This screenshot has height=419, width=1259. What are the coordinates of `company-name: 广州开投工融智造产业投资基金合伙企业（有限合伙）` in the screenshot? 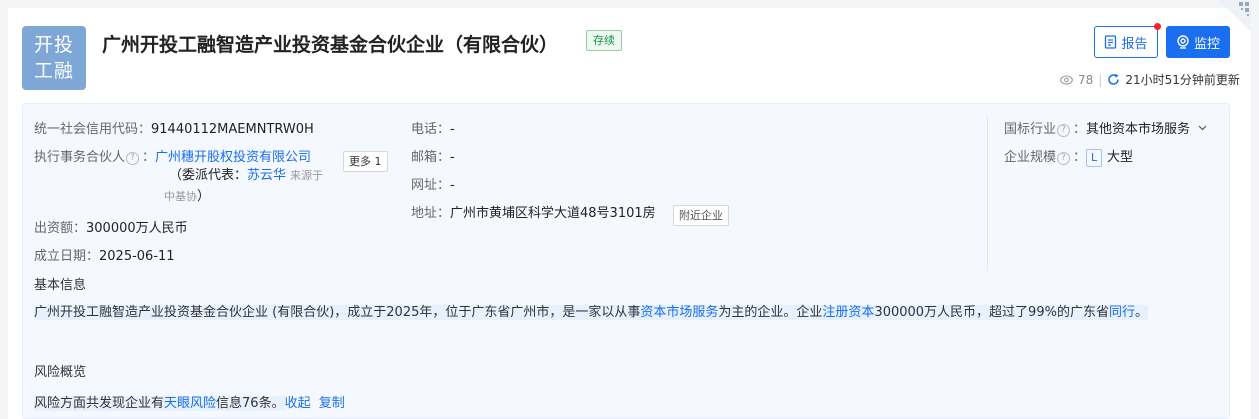 It's located at (330, 45).